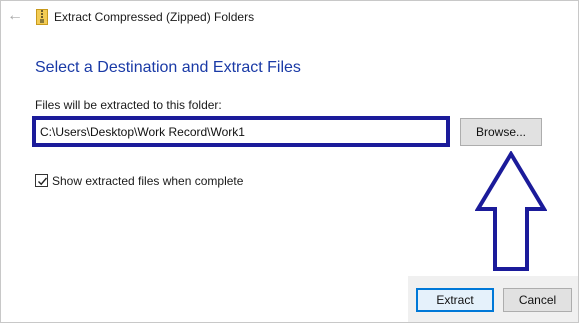  What do you see at coordinates (455, 300) in the screenshot?
I see `extract-button: Extract` at bounding box center [455, 300].